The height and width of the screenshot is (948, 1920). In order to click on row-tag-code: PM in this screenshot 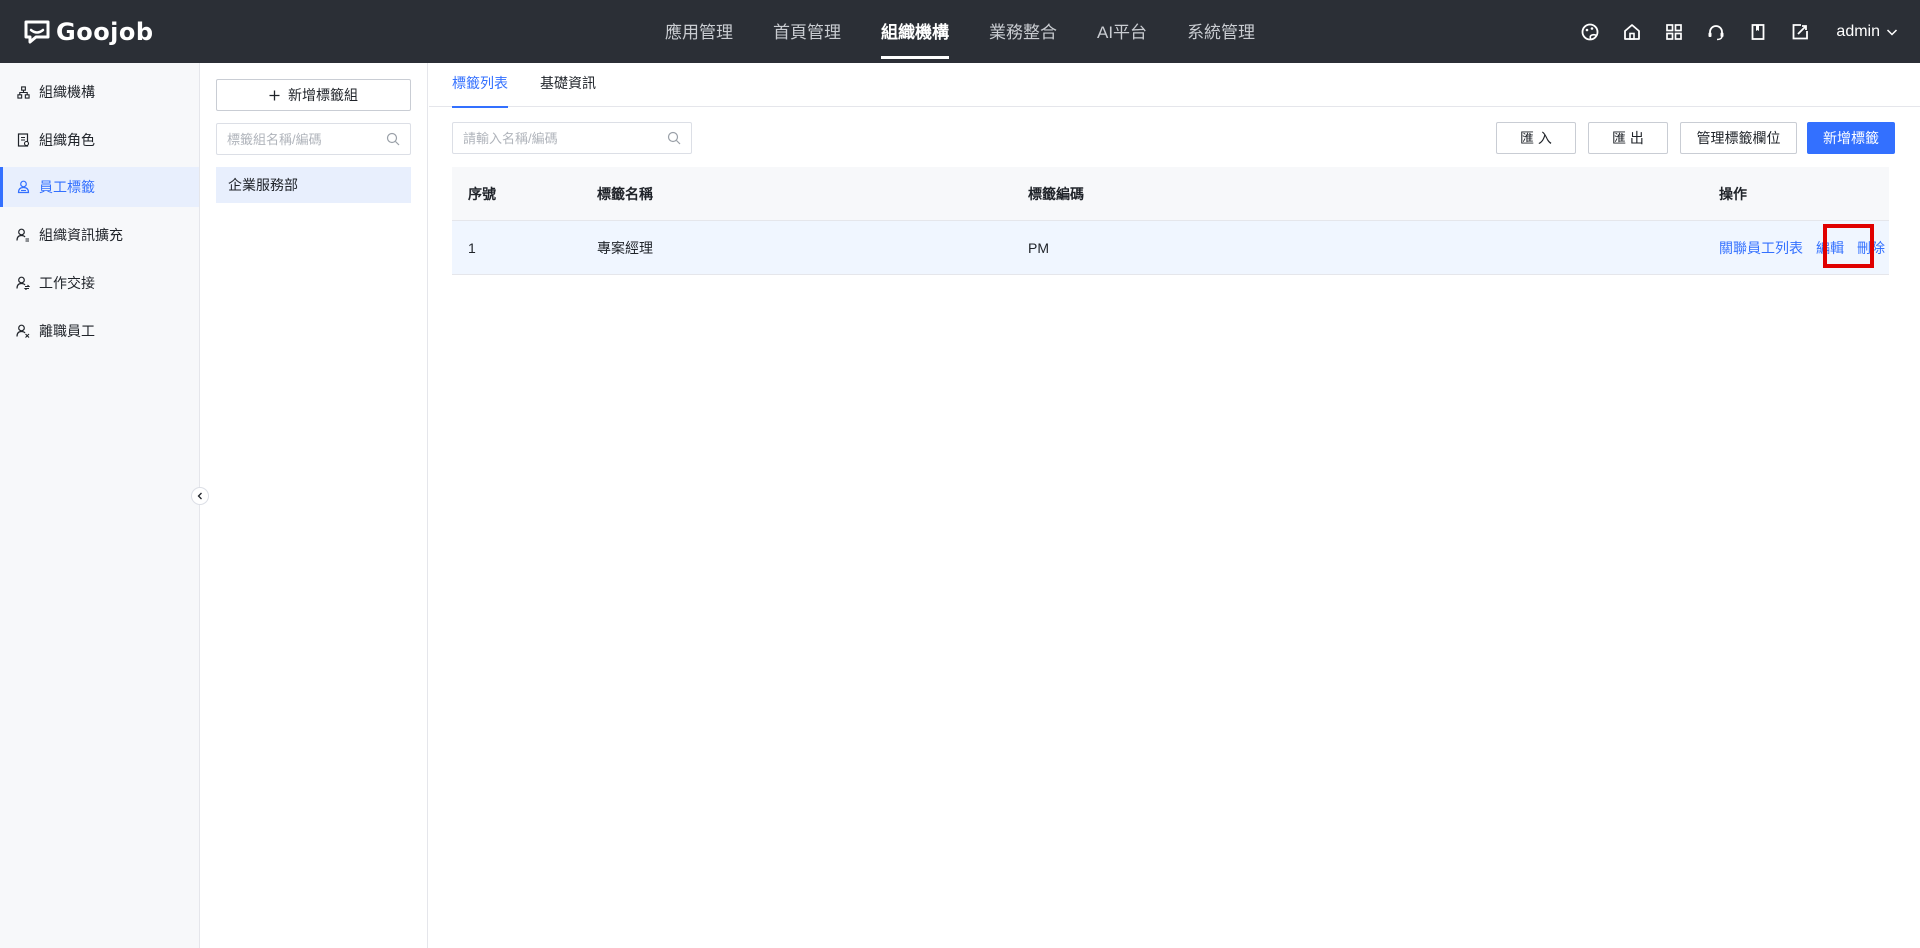, I will do `click(1038, 248)`.